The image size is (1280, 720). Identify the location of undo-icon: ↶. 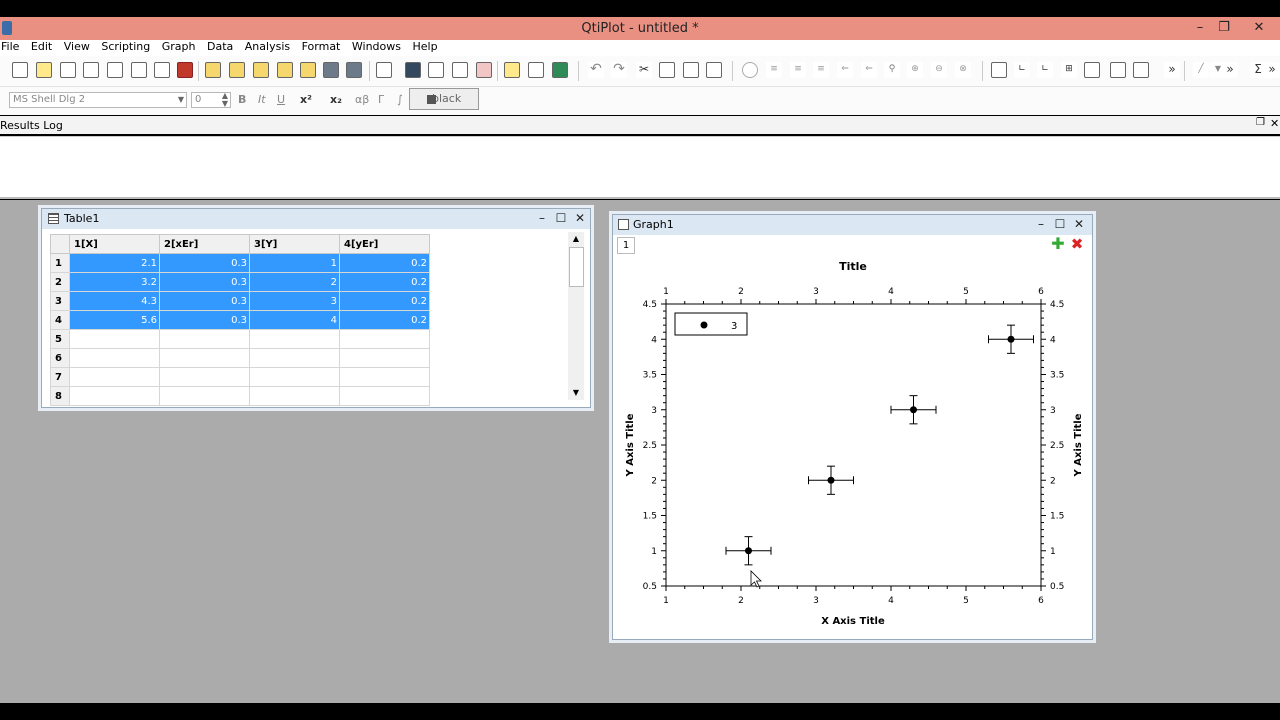
(596, 70).